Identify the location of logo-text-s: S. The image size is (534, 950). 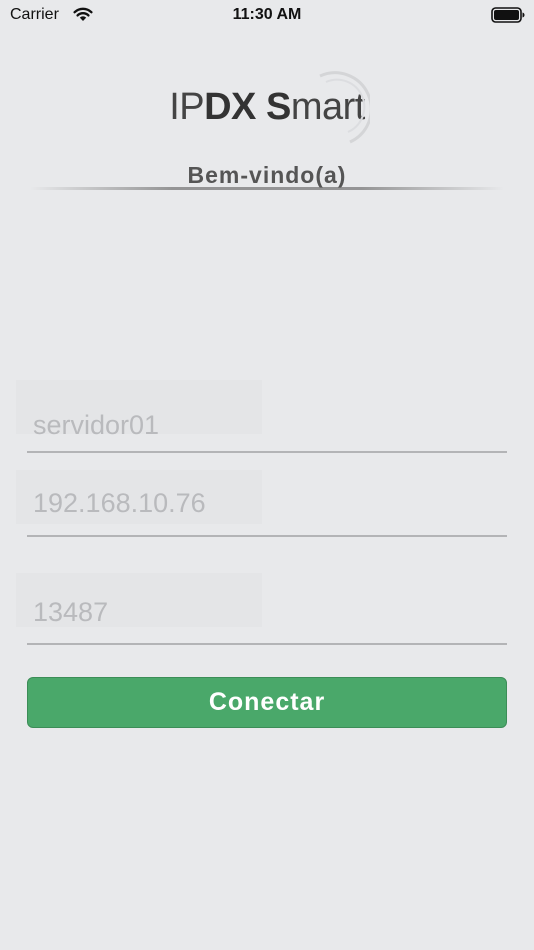
(278, 107).